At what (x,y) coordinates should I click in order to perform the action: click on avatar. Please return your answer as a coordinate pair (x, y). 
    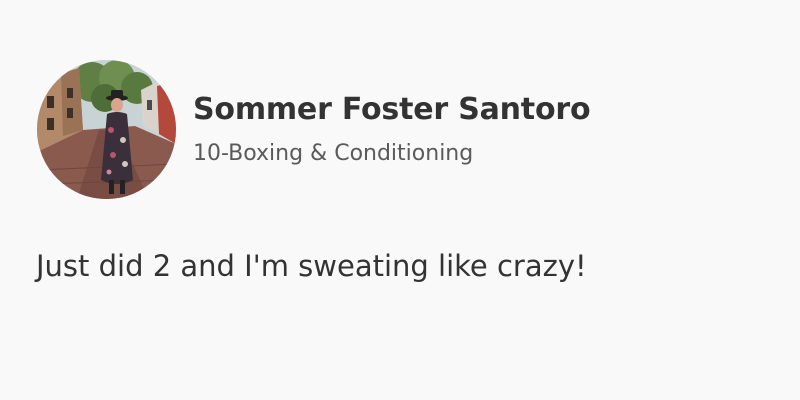
    Looking at the image, I should click on (106, 129).